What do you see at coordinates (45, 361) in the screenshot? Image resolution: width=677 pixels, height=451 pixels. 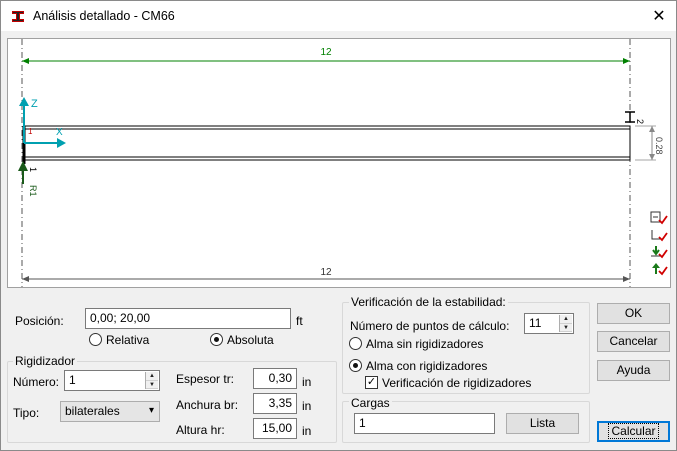 I see `rigidizador-title: Rigidizador` at bounding box center [45, 361].